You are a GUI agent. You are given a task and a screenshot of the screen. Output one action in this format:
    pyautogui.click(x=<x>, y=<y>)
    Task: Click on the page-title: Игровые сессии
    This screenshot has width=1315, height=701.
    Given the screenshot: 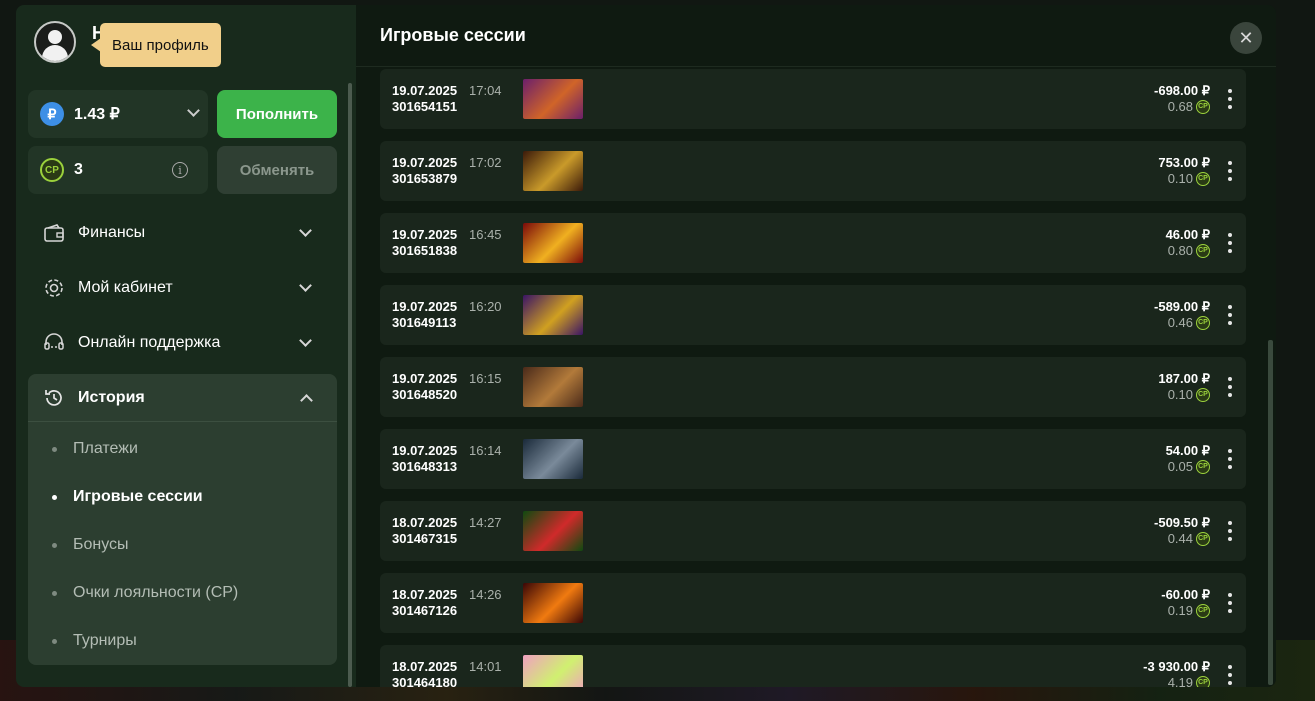 What is the action you would take?
    pyautogui.click(x=453, y=35)
    